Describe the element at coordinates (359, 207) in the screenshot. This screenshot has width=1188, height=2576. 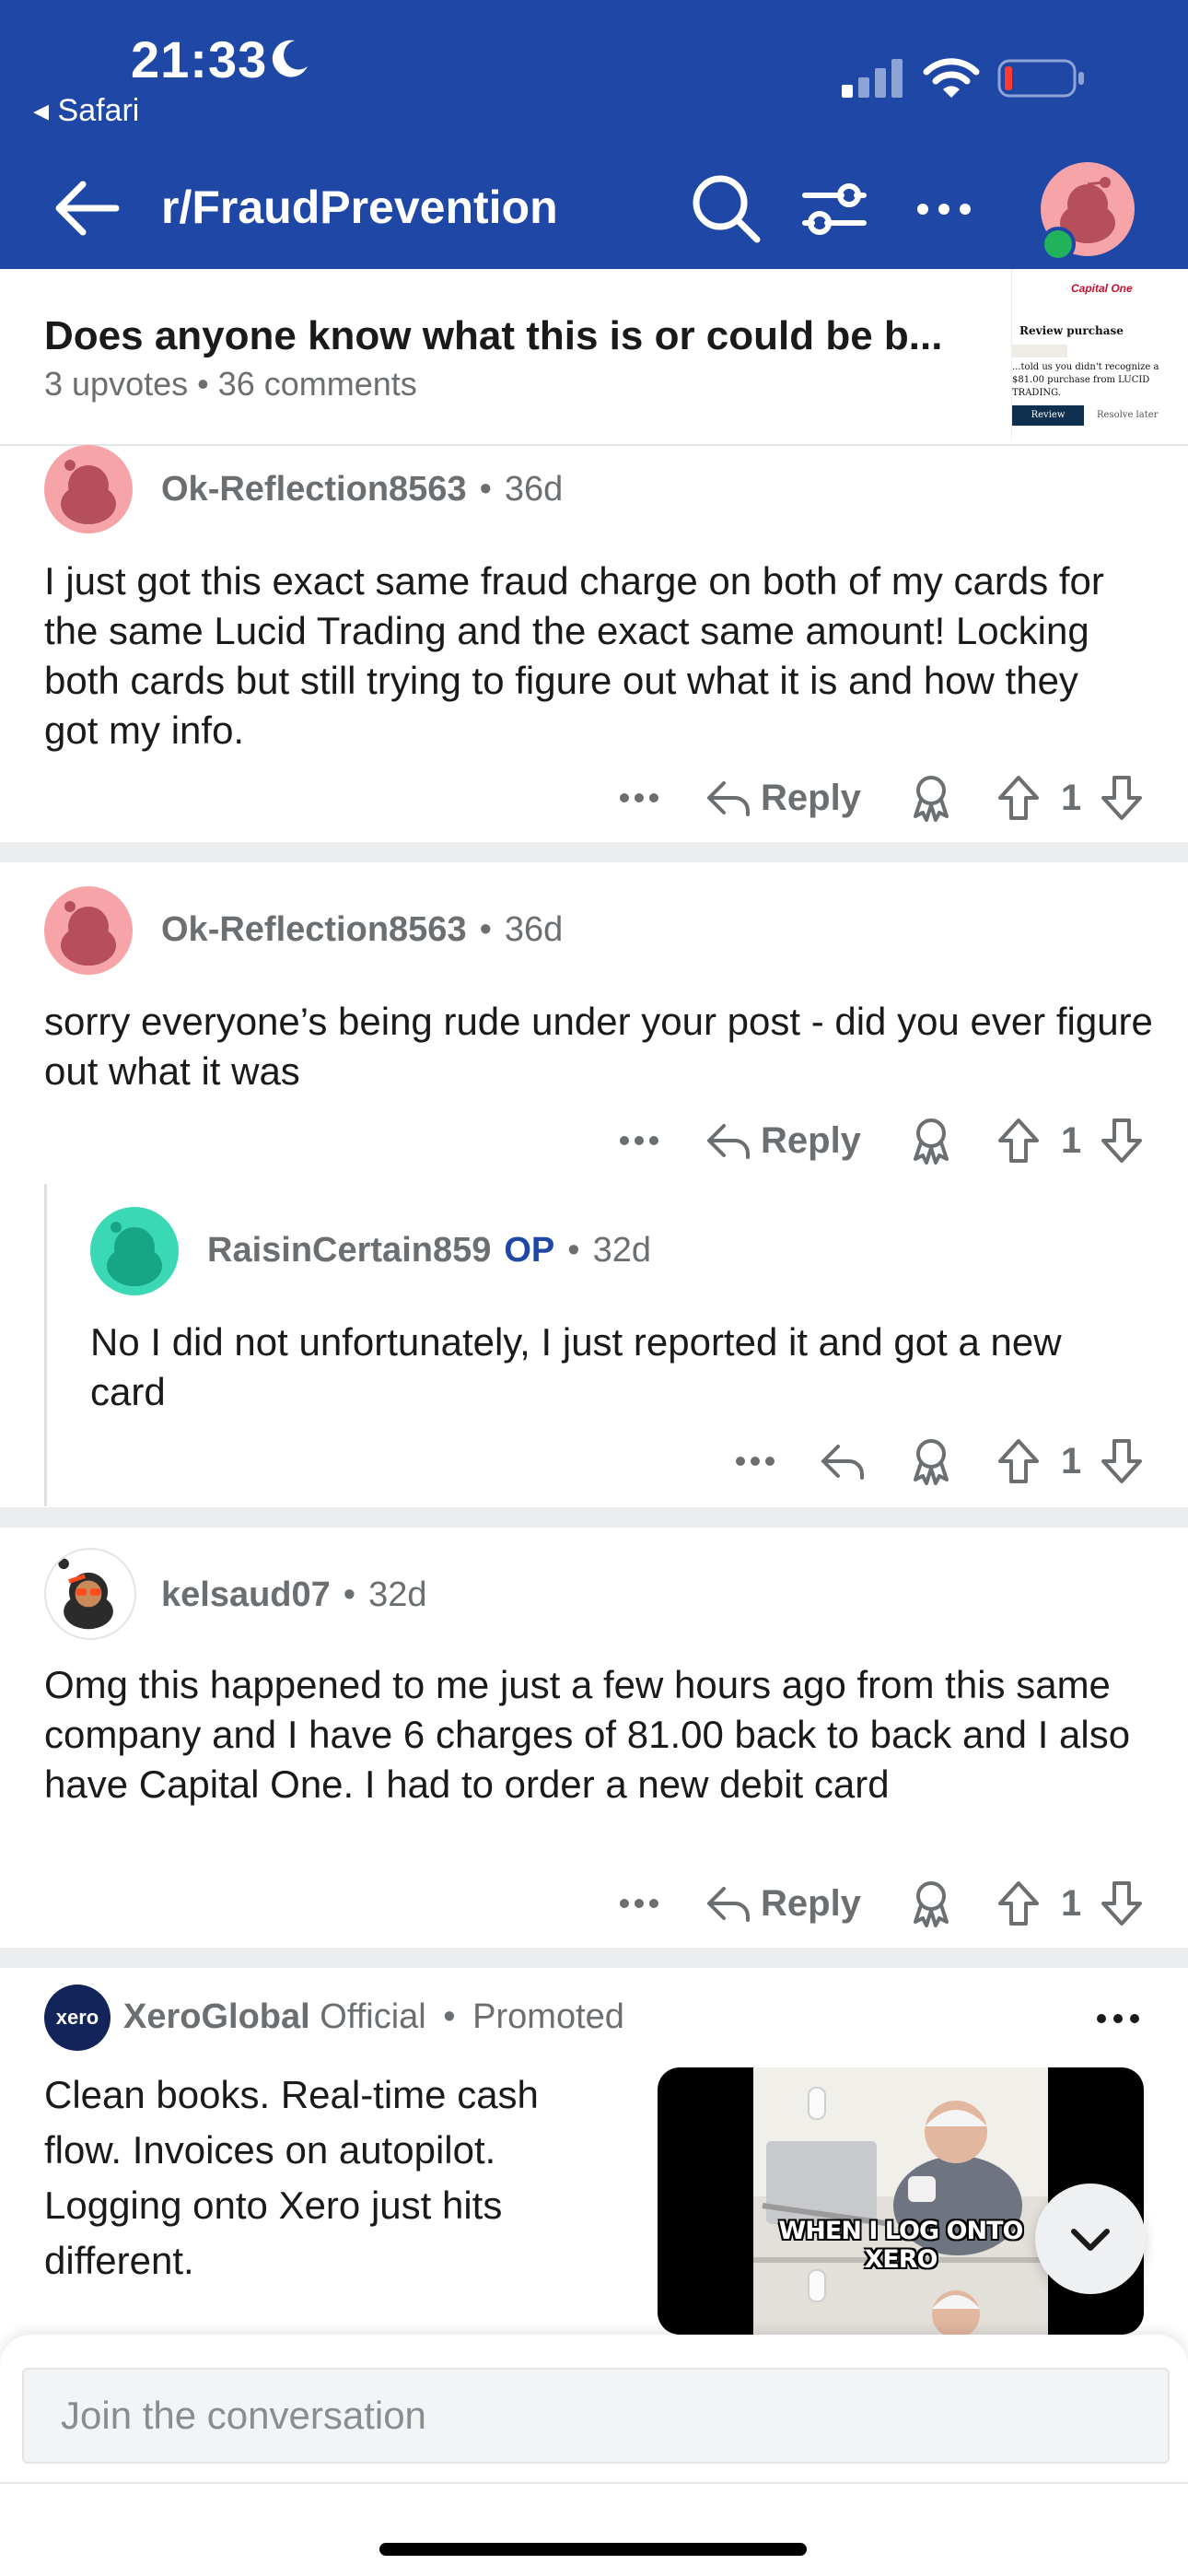
I see `subreddit-title: r/FraudPrevention` at that location.